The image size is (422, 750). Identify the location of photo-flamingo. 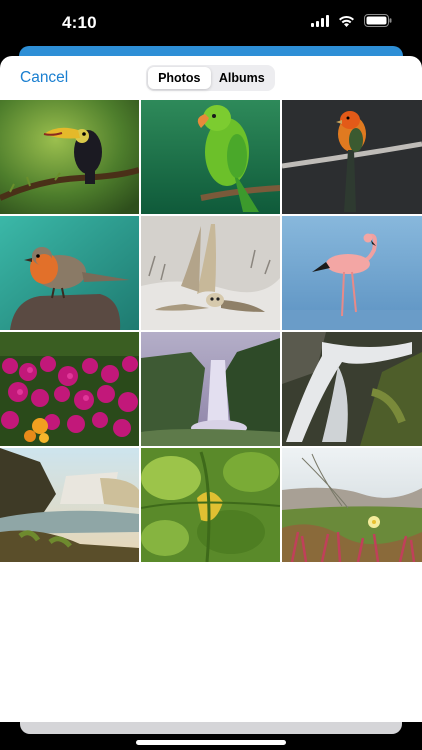
(352, 273).